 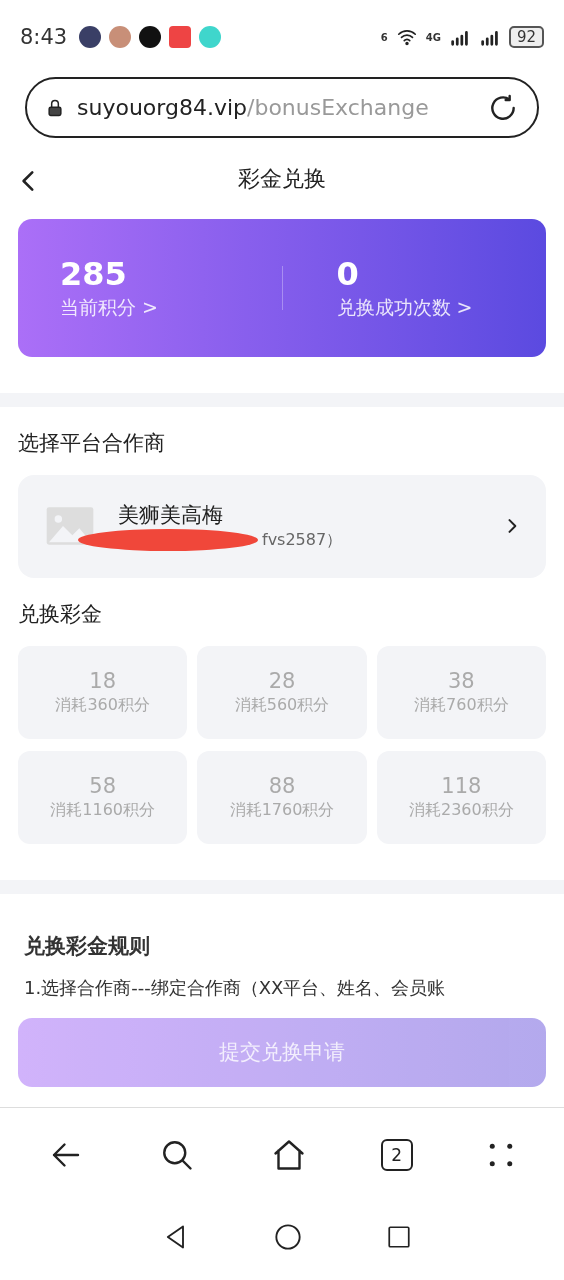 What do you see at coordinates (235, 987) in the screenshot?
I see `rules-text: 1.选择合作商---绑定合作商（XX平台、姓名、会员账` at bounding box center [235, 987].